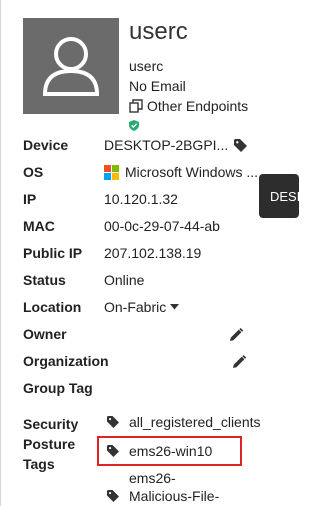  What do you see at coordinates (198, 106) in the screenshot?
I see `other-endpoints-label: Other Endpoints` at bounding box center [198, 106].